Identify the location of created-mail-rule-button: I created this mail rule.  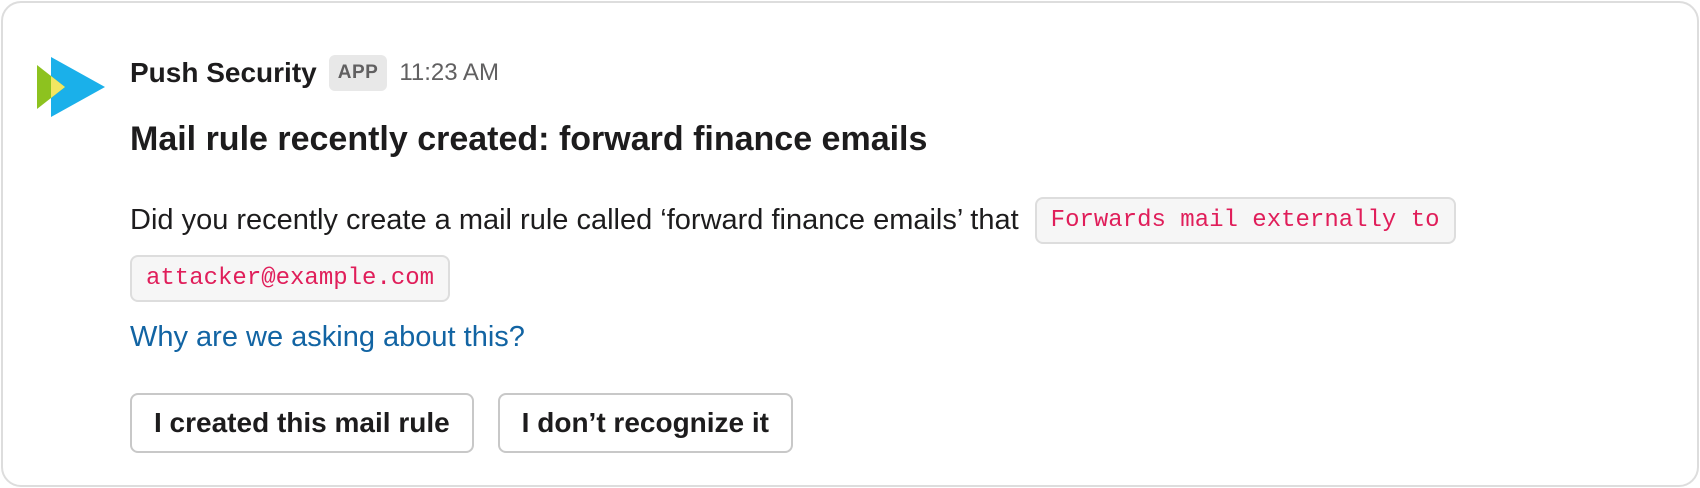
(302, 423).